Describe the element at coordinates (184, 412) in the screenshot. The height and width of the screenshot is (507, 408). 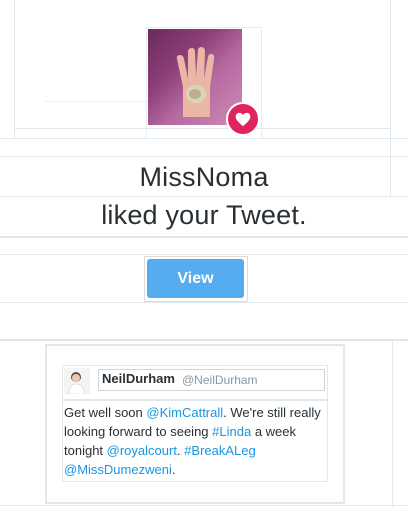
I see `tweet-link: @KimCattrall` at that location.